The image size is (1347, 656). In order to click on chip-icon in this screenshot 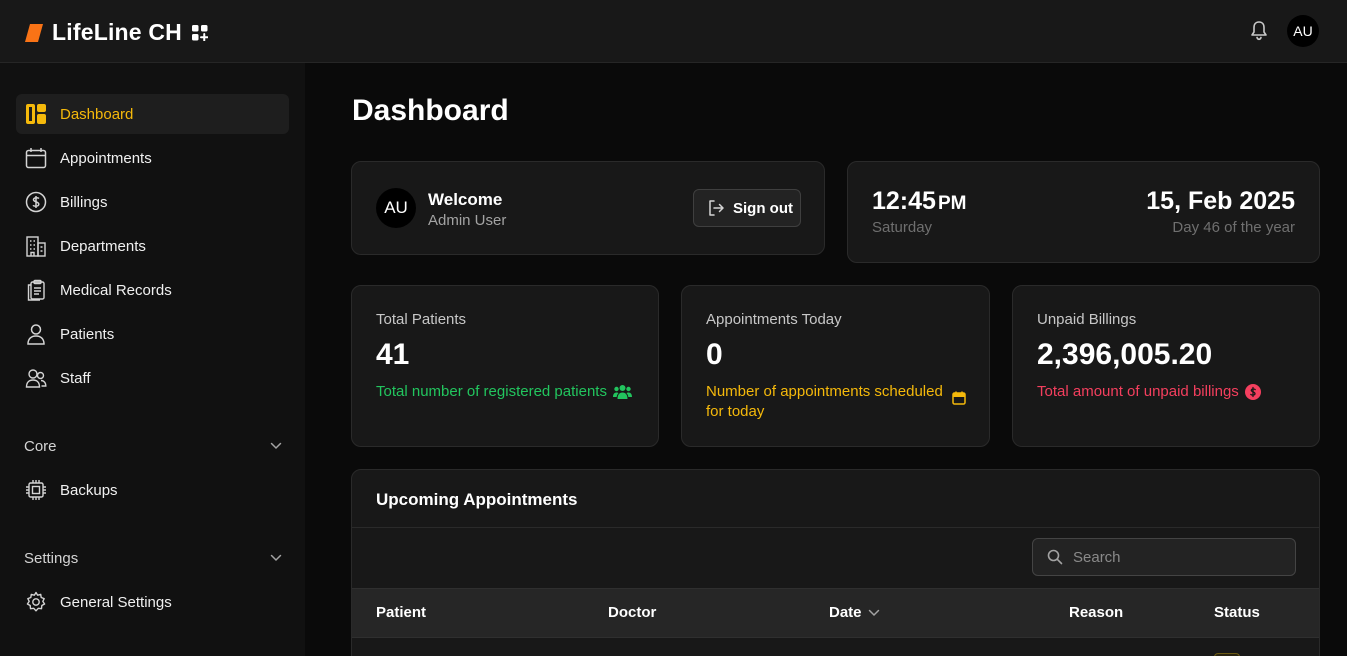, I will do `click(36, 490)`.